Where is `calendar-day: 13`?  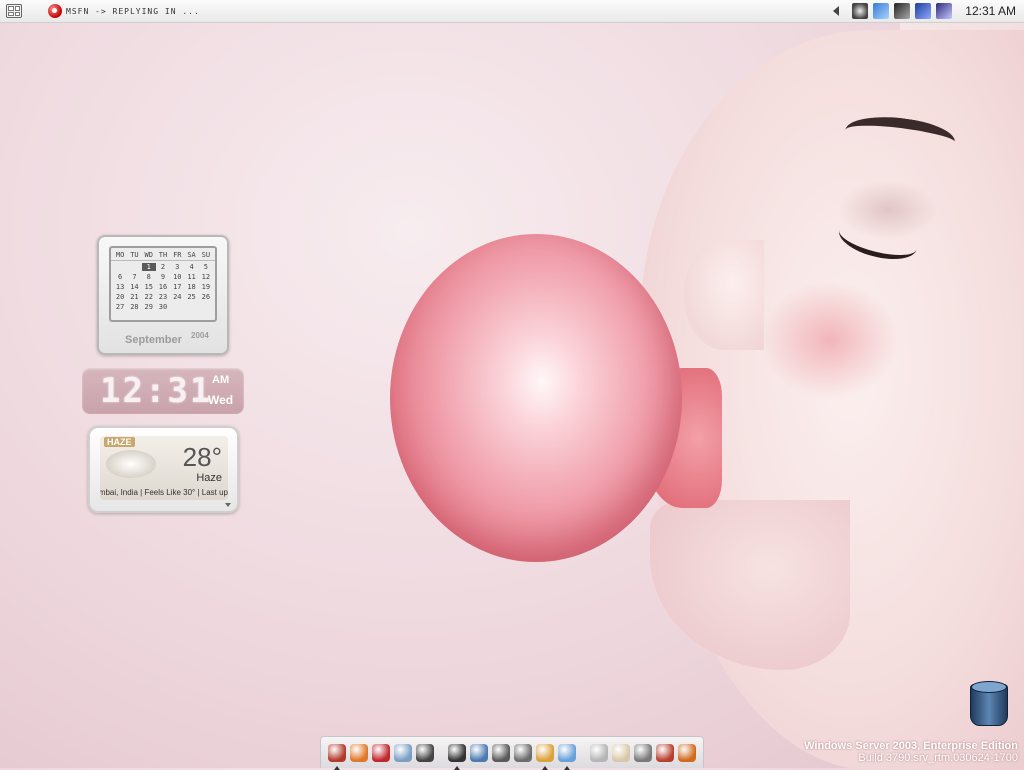
calendar-day: 13 is located at coordinates (120, 287).